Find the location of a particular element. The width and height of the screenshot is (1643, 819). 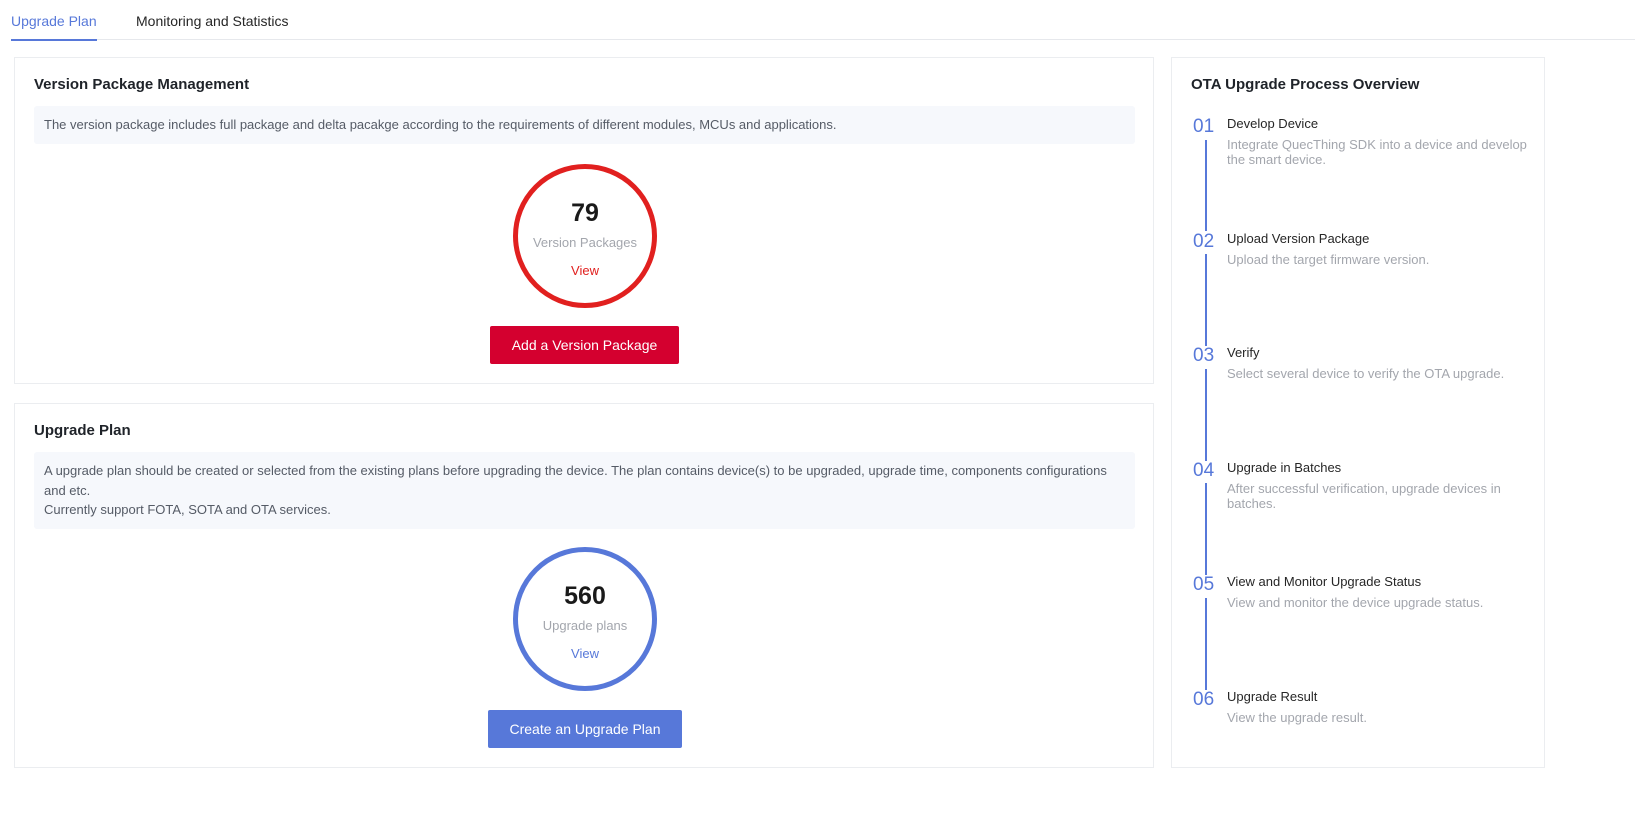

step-description: Upload the target firmware version. is located at coordinates (1328, 259).